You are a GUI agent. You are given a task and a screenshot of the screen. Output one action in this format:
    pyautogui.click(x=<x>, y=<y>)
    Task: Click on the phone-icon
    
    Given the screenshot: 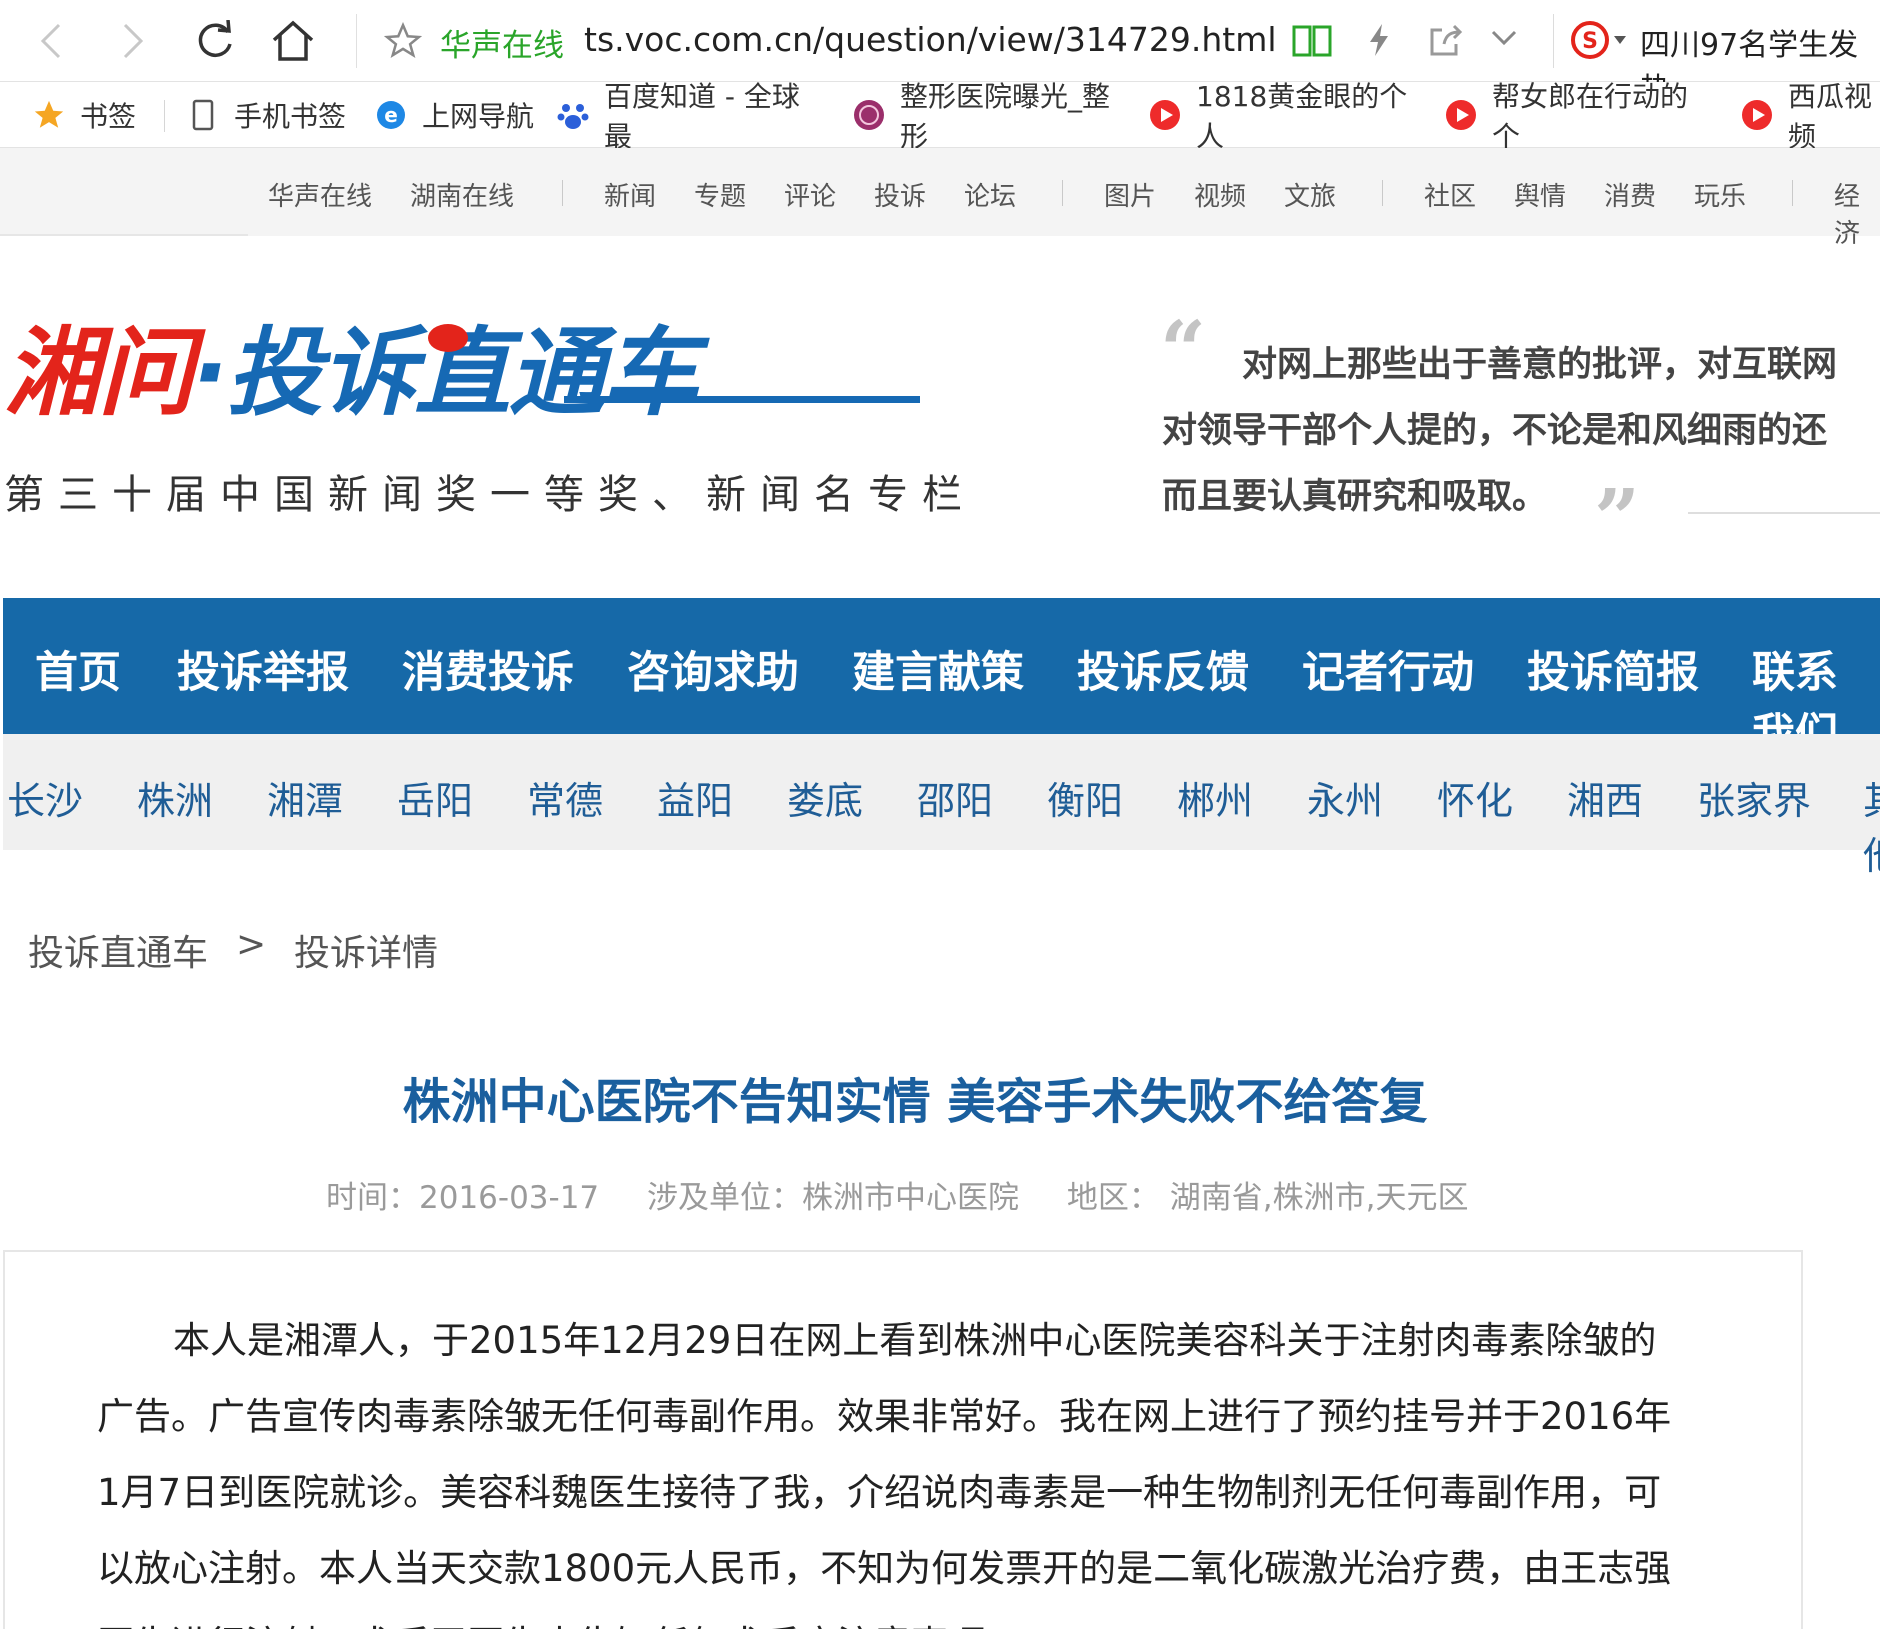 What is the action you would take?
    pyautogui.click(x=203, y=115)
    